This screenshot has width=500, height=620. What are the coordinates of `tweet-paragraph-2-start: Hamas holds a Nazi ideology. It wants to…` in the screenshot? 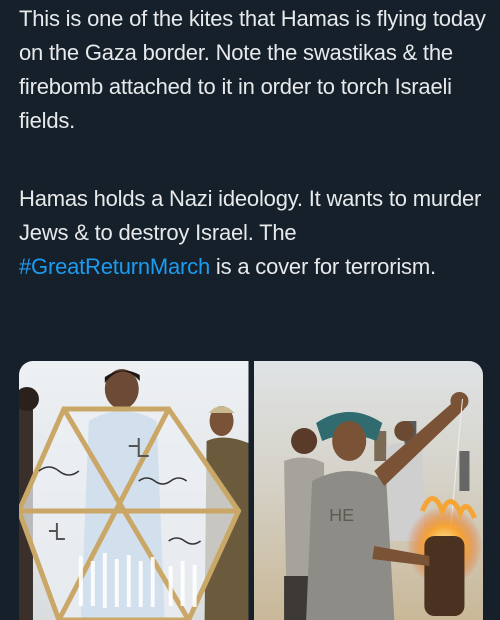 It's located at (250, 215).